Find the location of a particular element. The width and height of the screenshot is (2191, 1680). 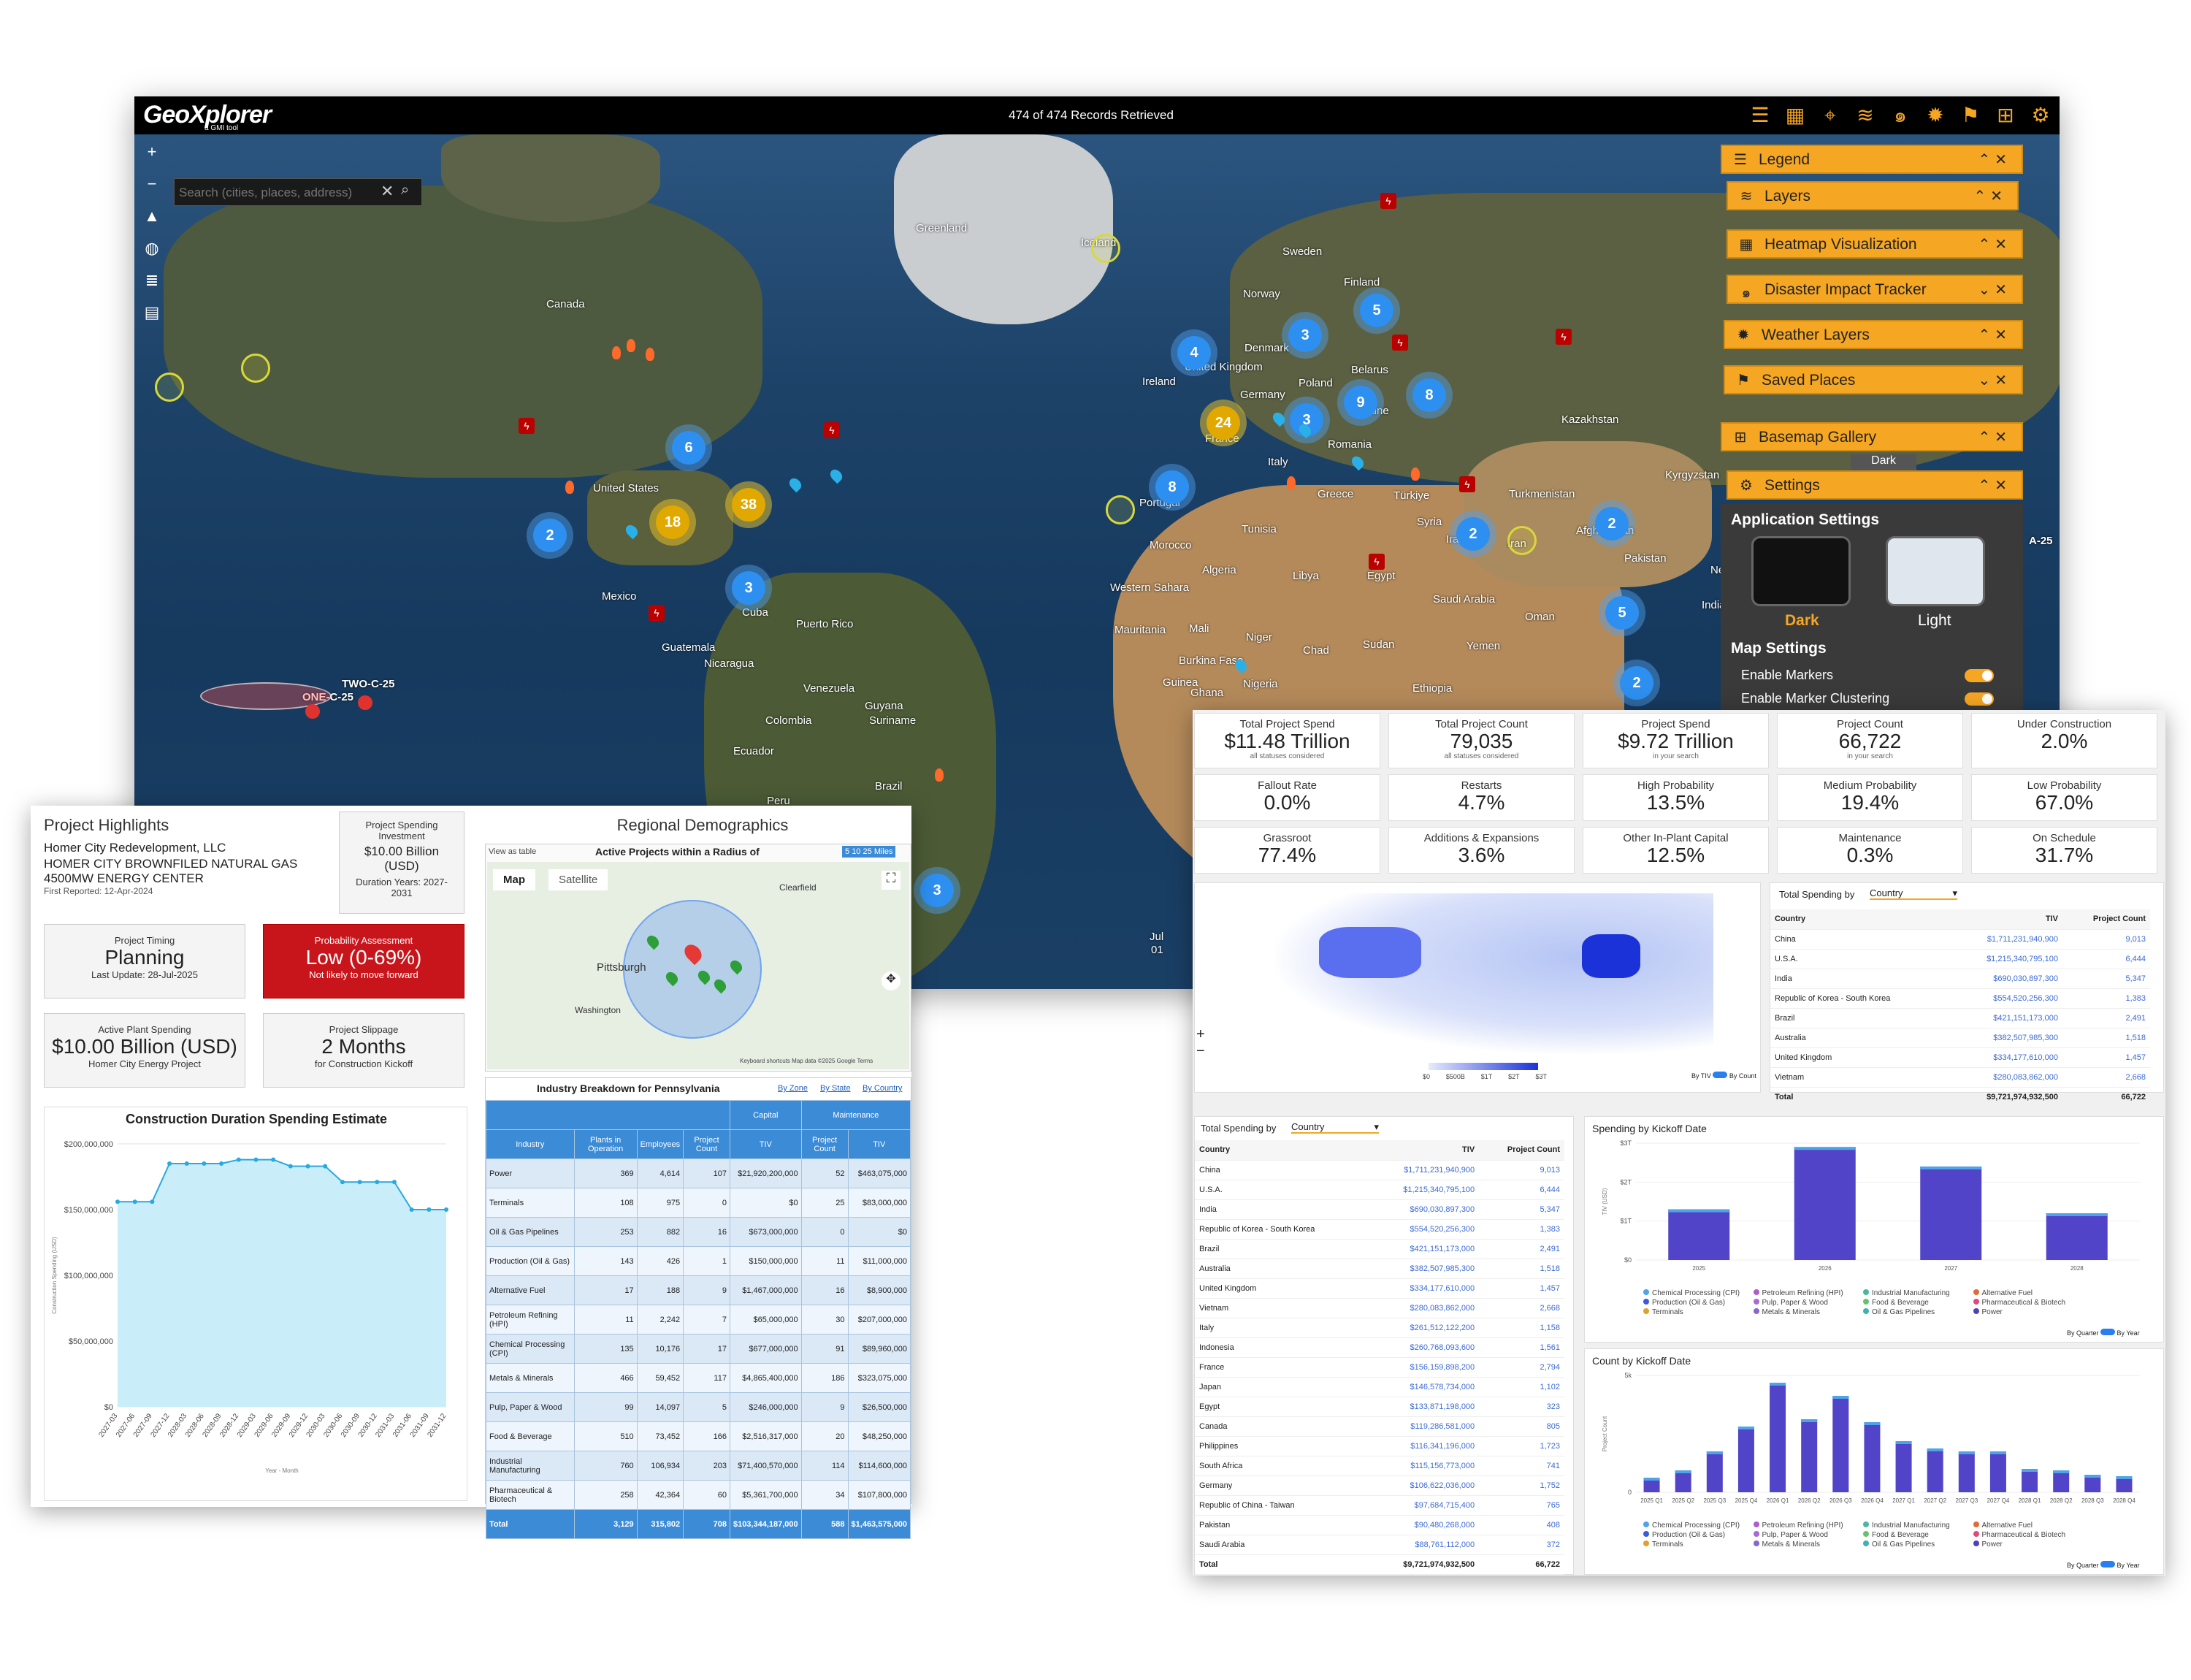

dark-theme-option is located at coordinates (1801, 571).